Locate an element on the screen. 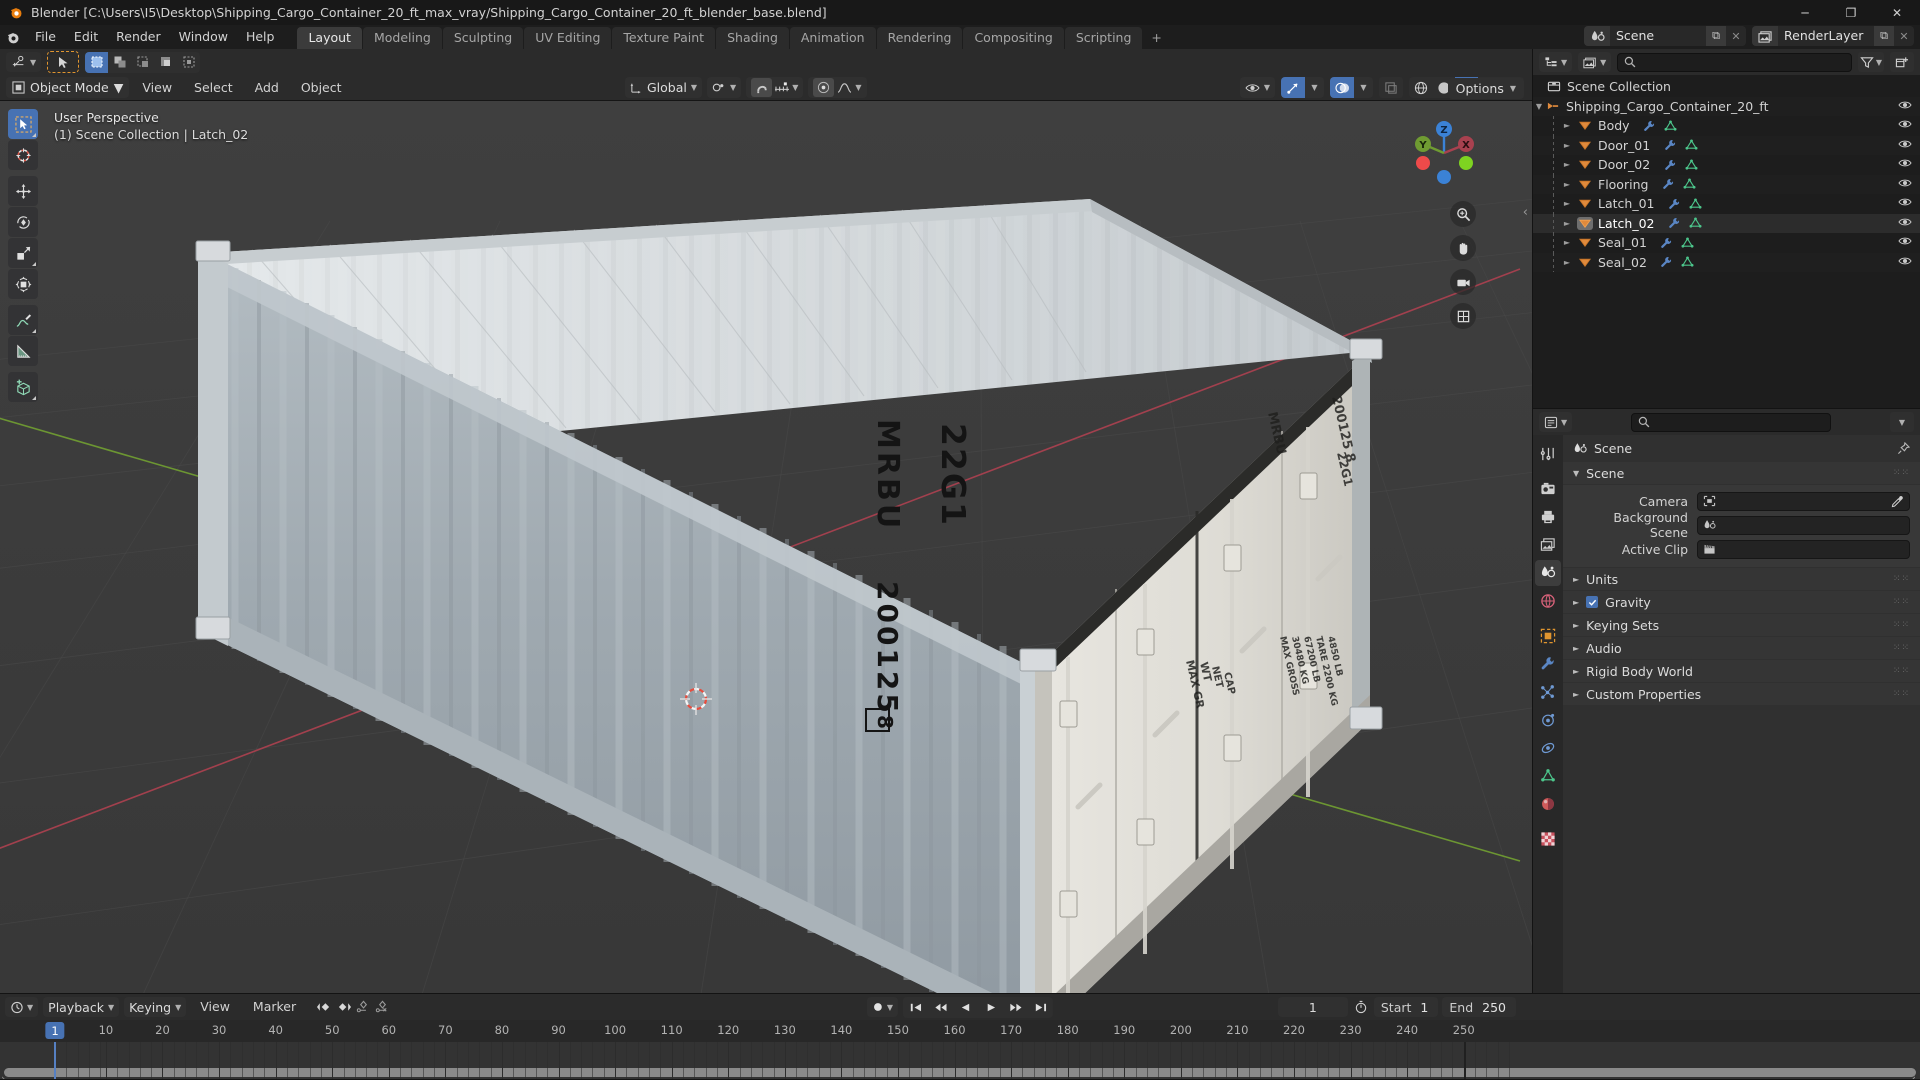  delete-keyframe-icon is located at coordinates (382, 1007).